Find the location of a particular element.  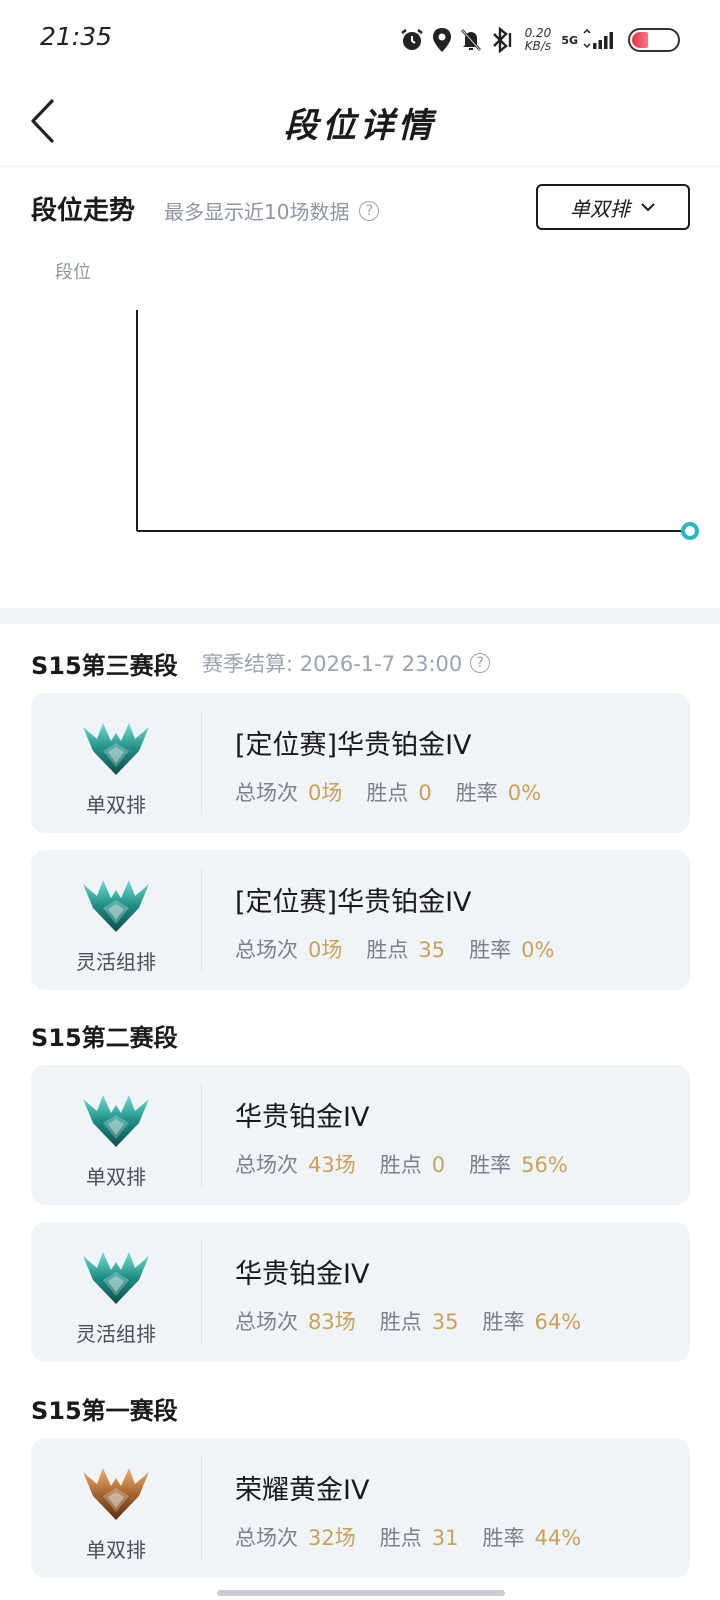

rank-stats: 总场次 32场 胜点 31 胜率 44% is located at coordinates (420, 1537).